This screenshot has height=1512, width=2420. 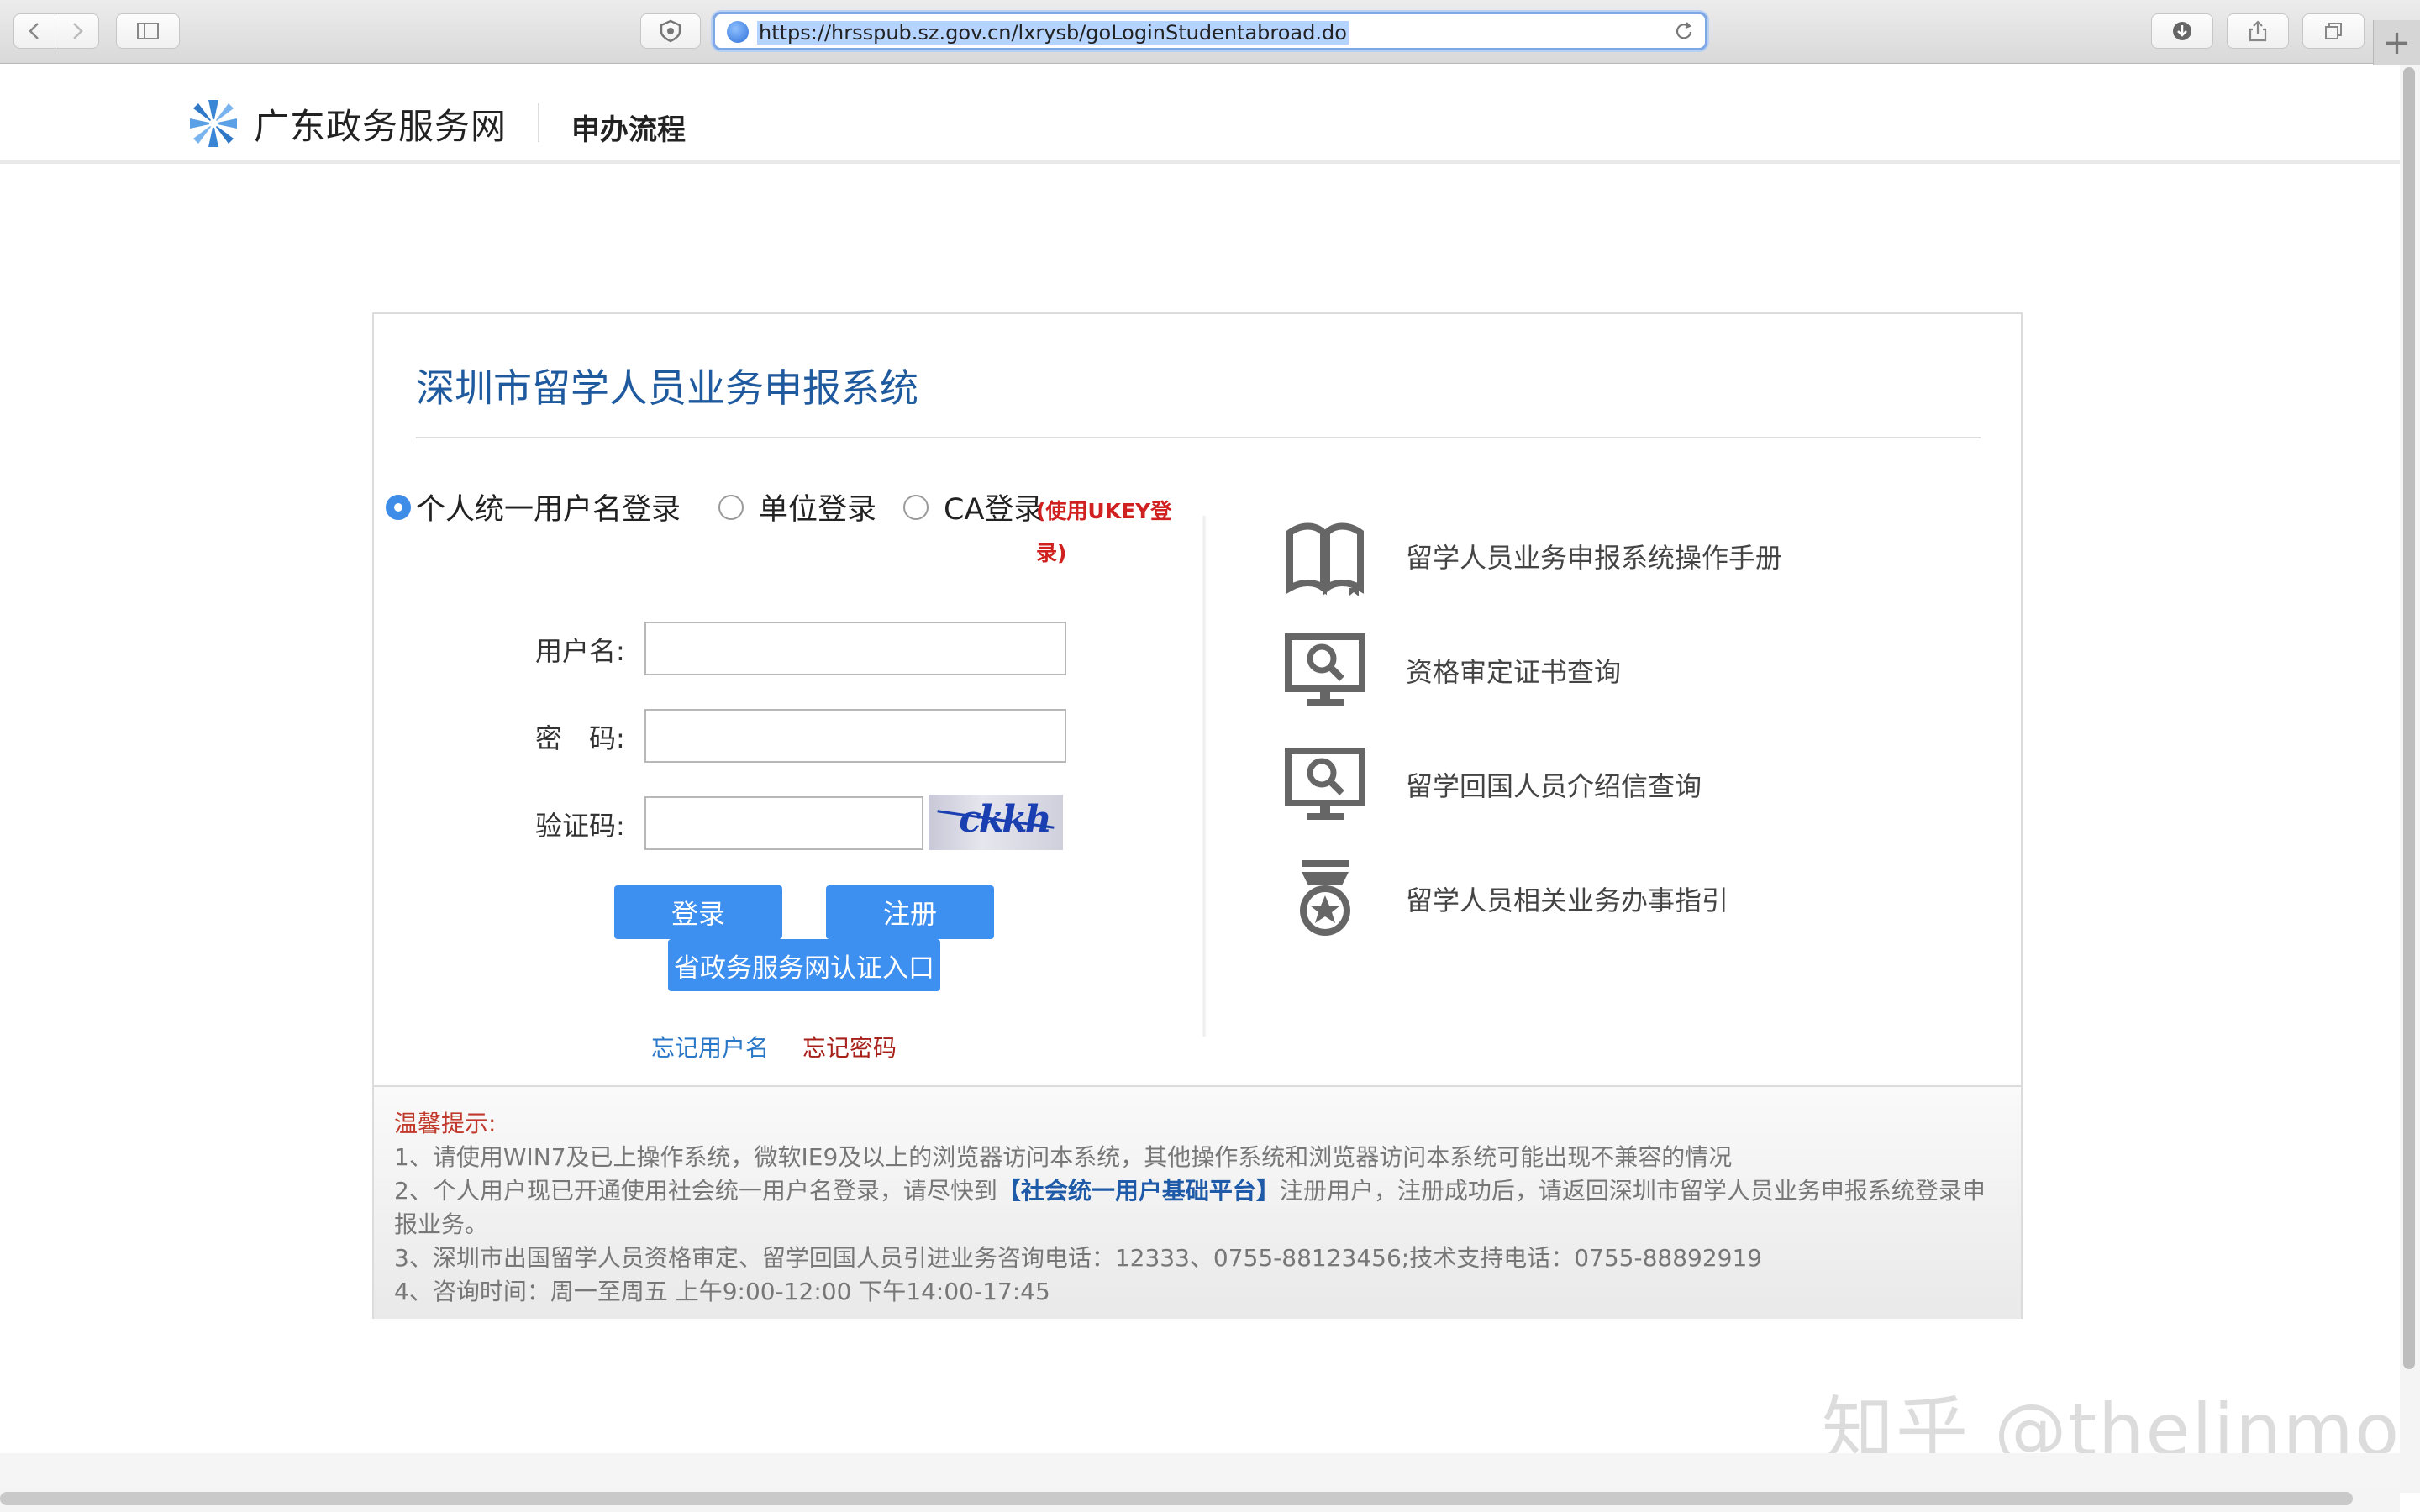 I want to click on forgot-username-link: 忘记用户名, so click(x=710, y=1046).